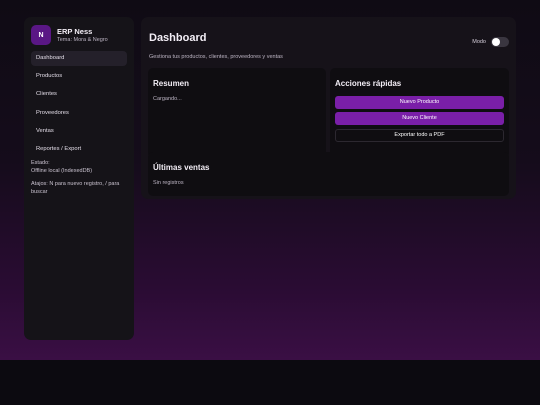 The width and height of the screenshot is (540, 405). I want to click on page-title: Dashboard, so click(178, 38).